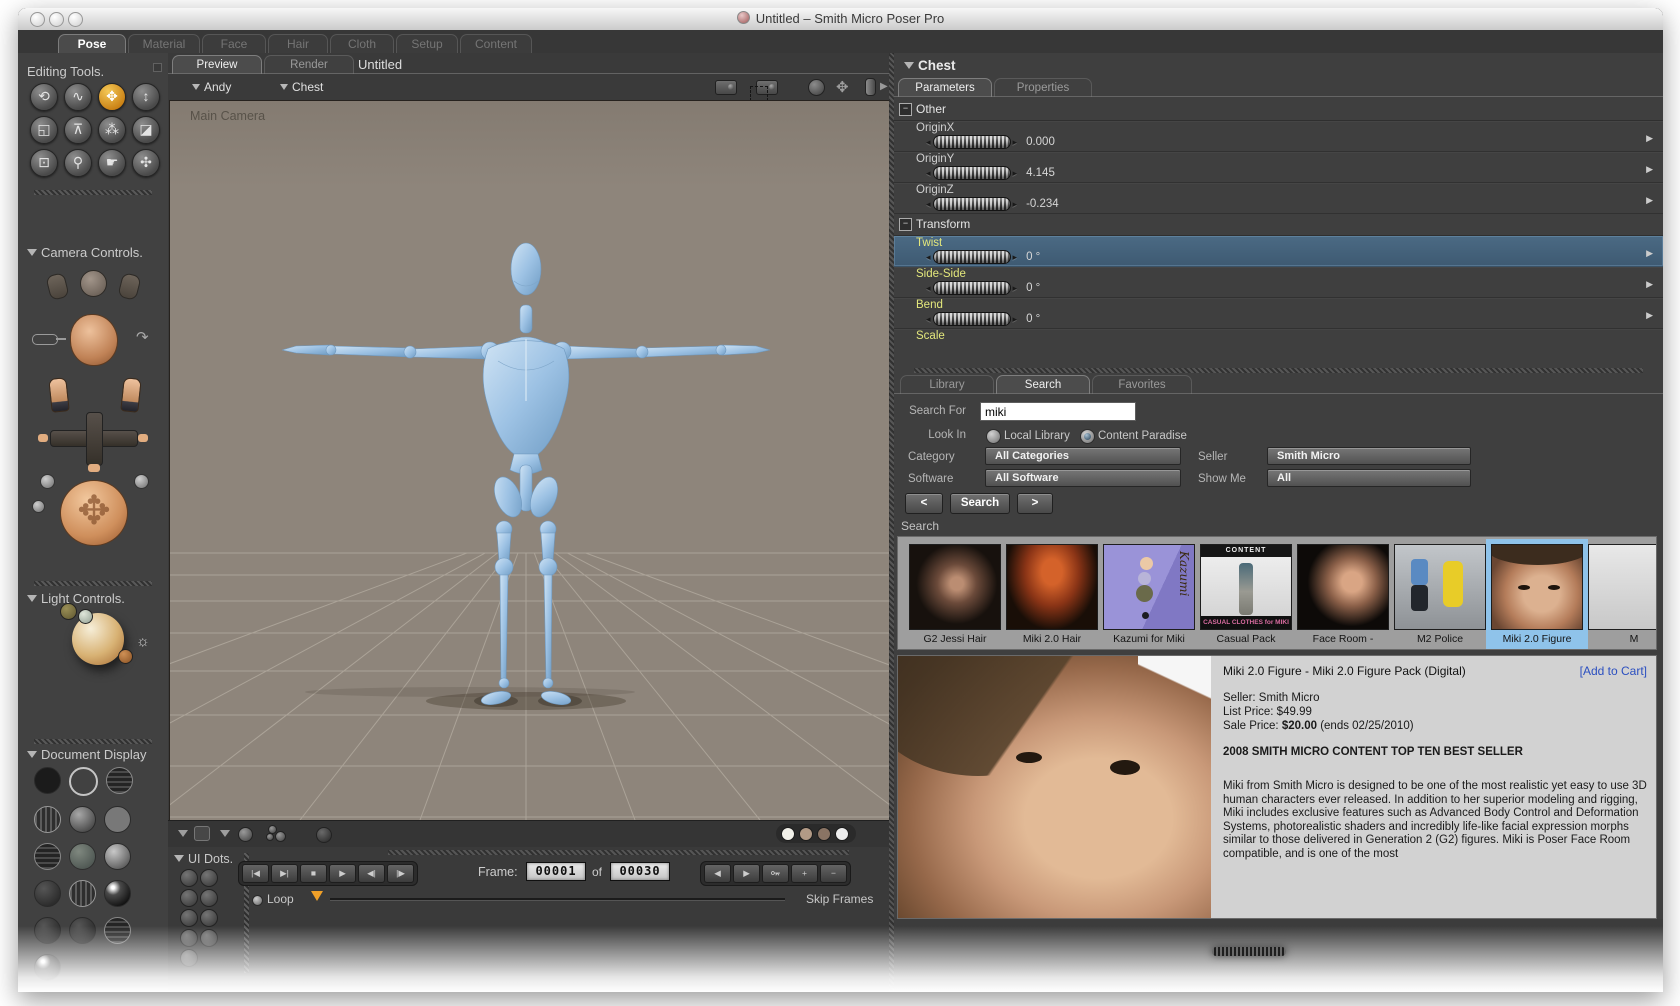  I want to click on right-hand-camera-icon, so click(131, 395).